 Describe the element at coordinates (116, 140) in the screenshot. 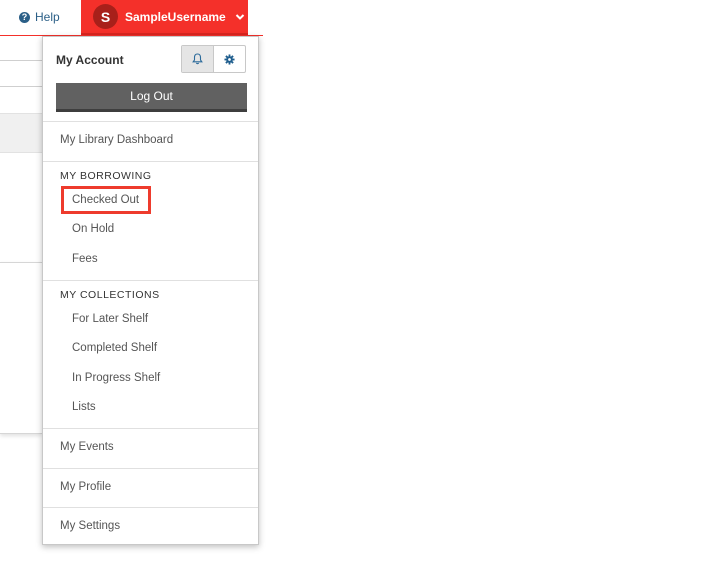

I see `menu-item-dashboard: My Library Dashboard` at that location.